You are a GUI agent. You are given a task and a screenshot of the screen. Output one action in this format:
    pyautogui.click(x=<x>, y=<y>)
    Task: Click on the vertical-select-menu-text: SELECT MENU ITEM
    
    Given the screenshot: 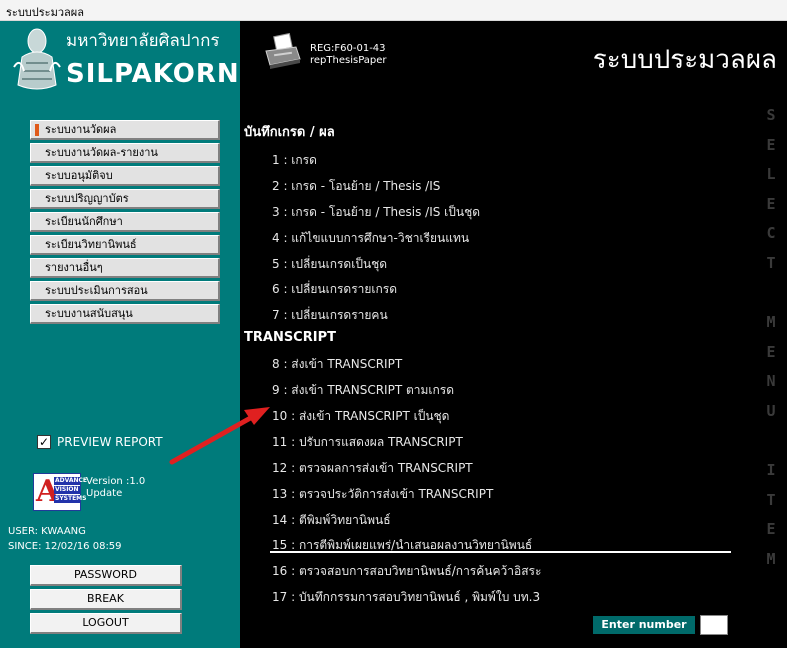 What is the action you would take?
    pyautogui.click(x=771, y=338)
    